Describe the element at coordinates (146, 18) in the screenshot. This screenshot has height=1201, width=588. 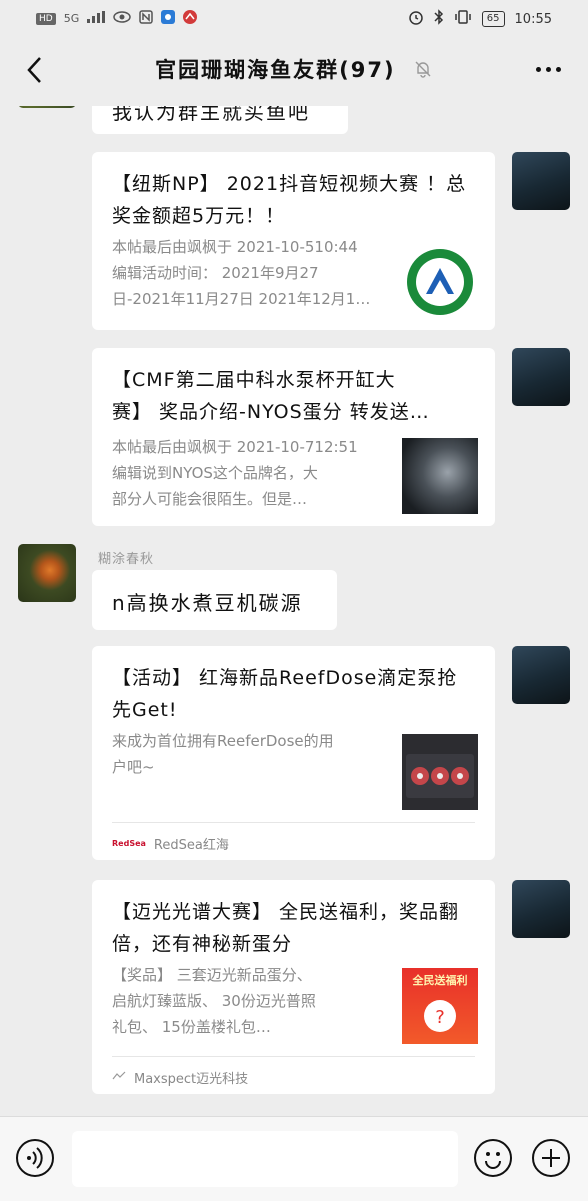
I see `nfc-icon` at that location.